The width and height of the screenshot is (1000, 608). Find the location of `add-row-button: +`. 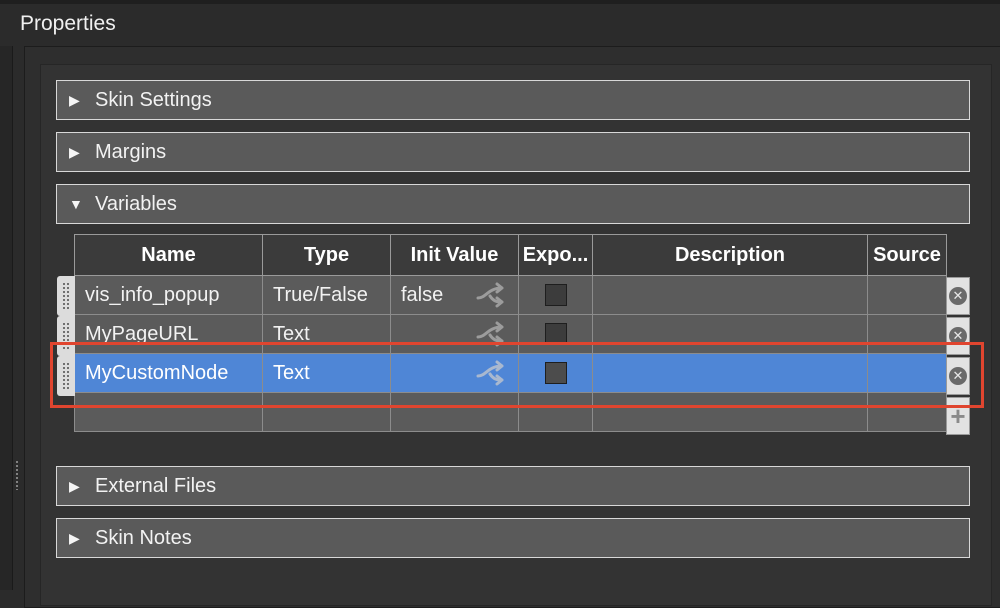

add-row-button: + is located at coordinates (958, 416).